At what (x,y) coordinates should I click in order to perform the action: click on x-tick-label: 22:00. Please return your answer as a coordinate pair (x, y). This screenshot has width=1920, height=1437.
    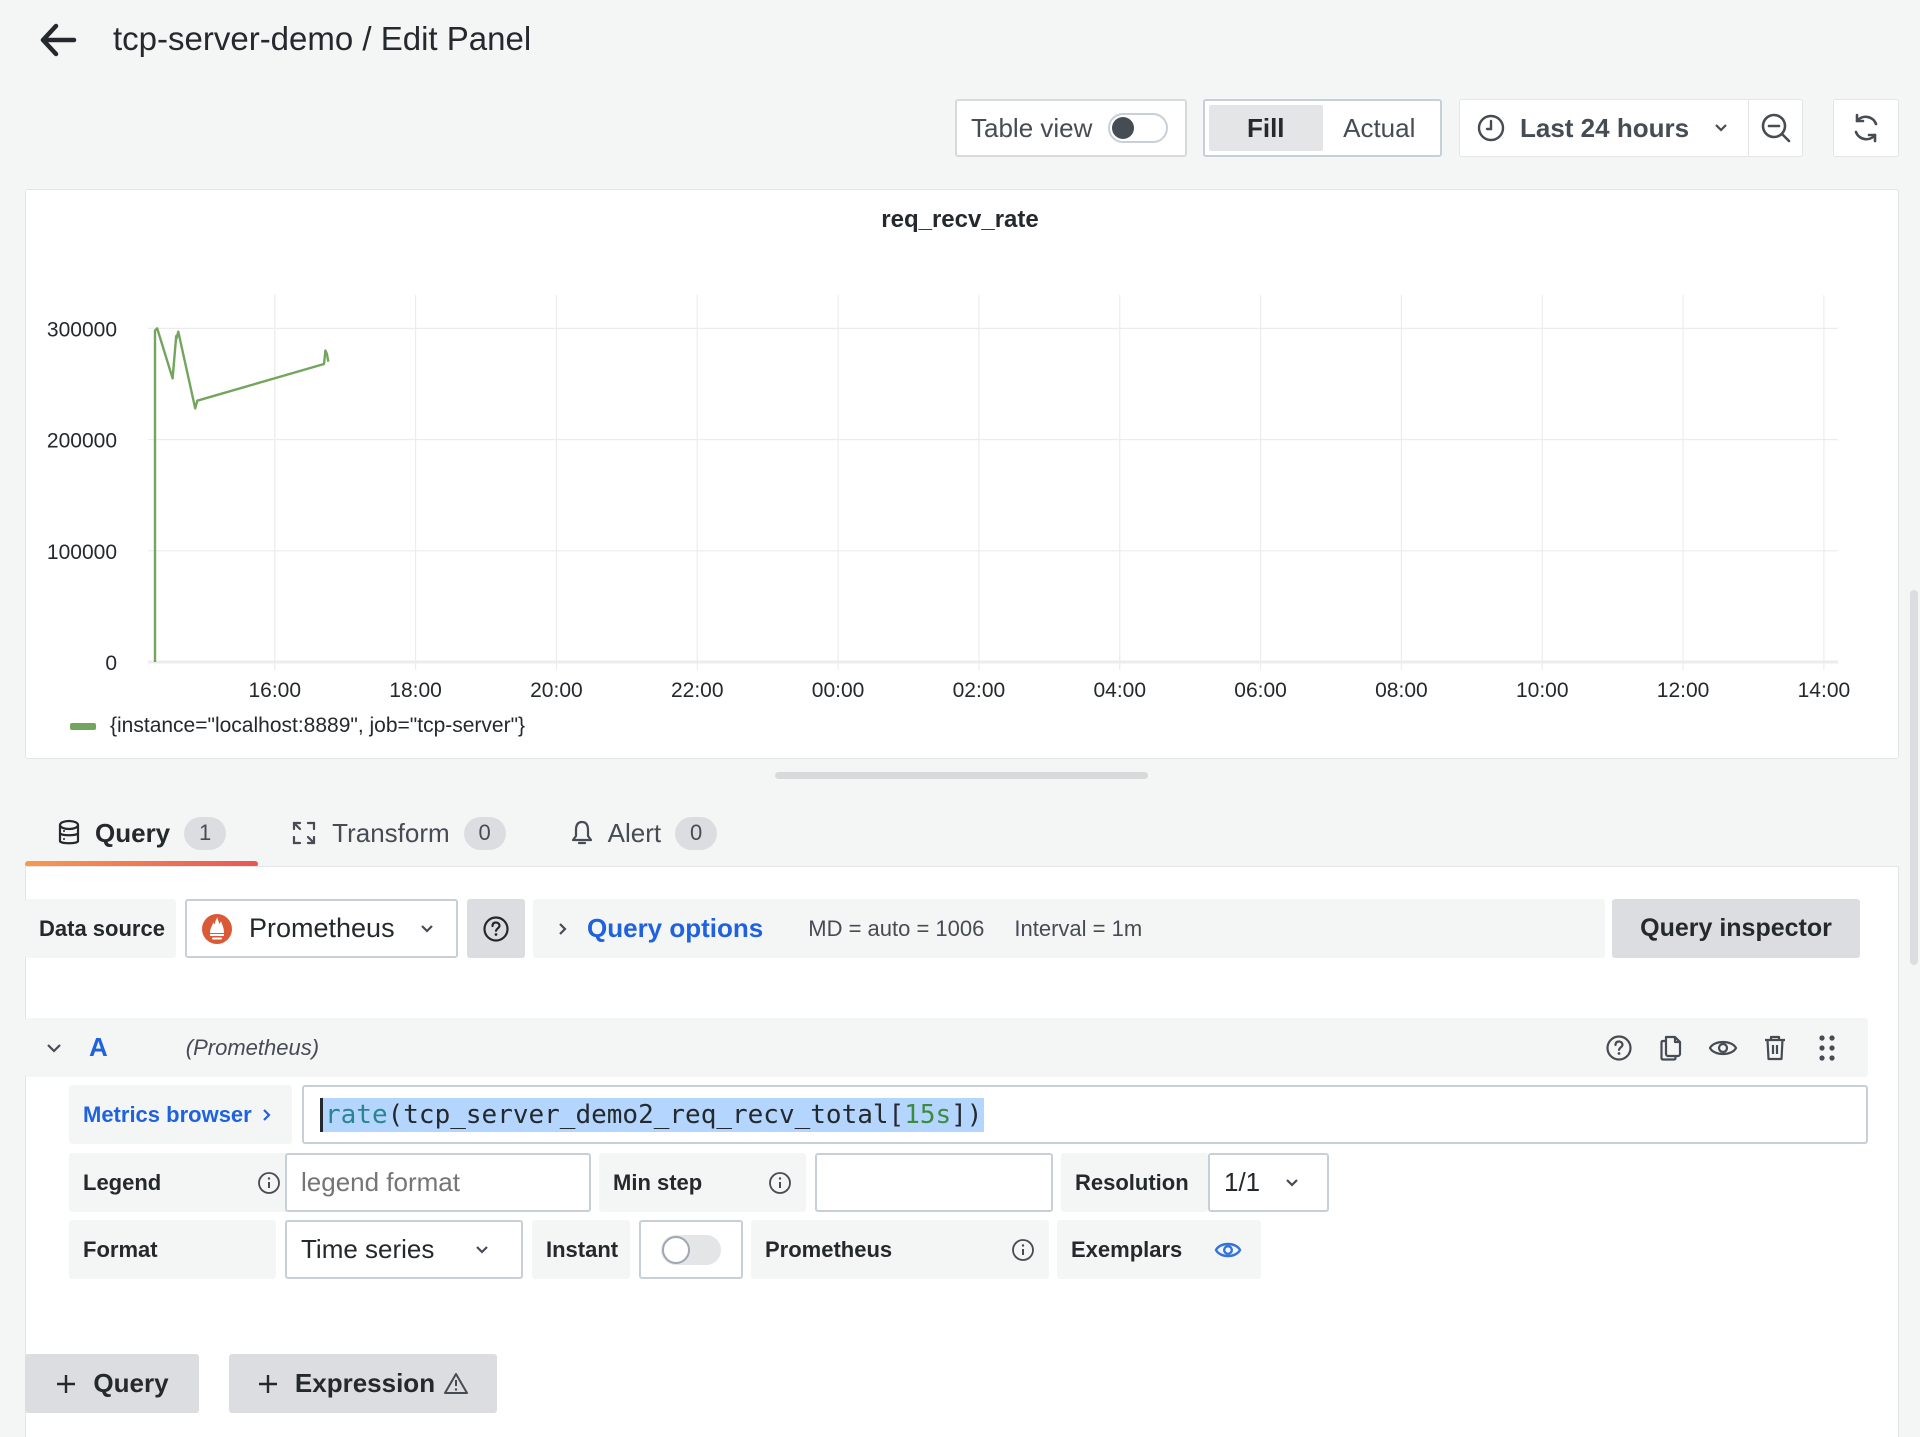
    Looking at the image, I should click on (697, 690).